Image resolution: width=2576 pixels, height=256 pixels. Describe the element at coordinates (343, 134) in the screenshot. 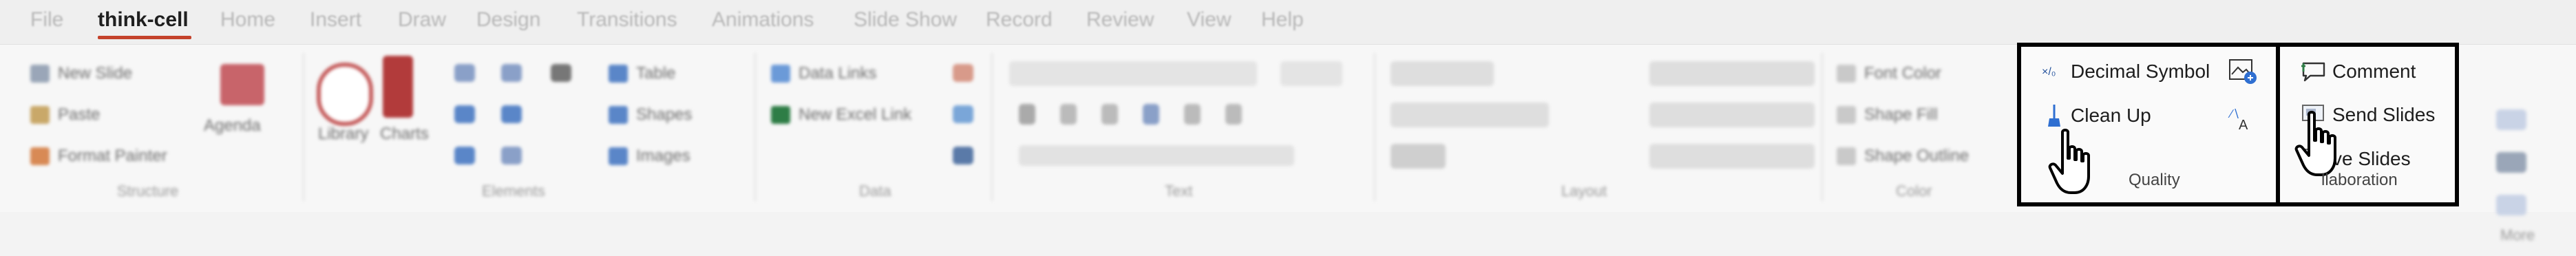

I see `library-button: Library` at that location.